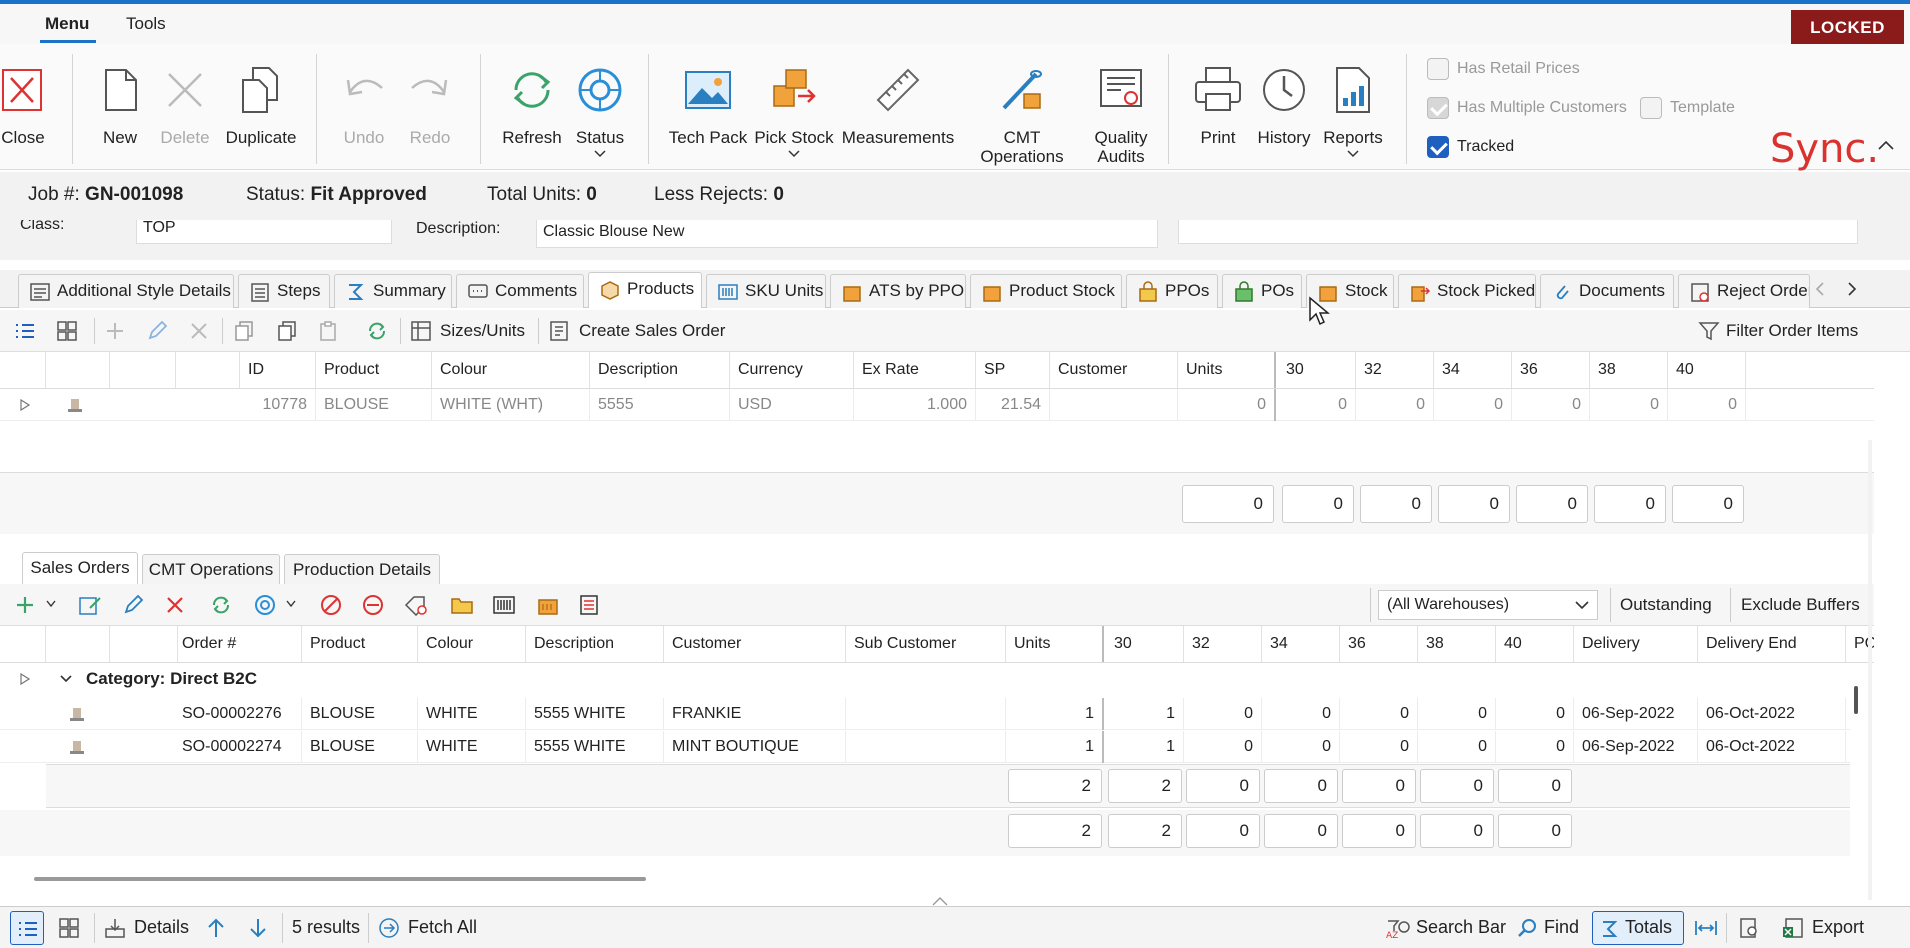 This screenshot has height=948, width=1910. I want to click on menu-tab-tools: Tools, so click(146, 24).